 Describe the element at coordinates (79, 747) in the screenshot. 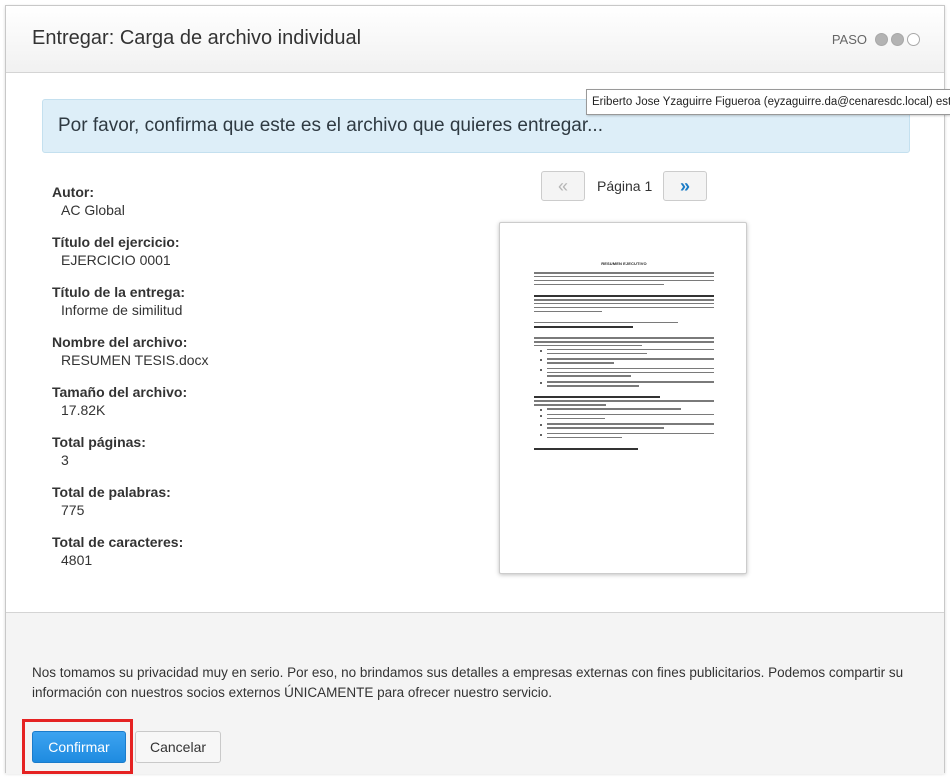

I see `confirm-button: Confirmar` at that location.